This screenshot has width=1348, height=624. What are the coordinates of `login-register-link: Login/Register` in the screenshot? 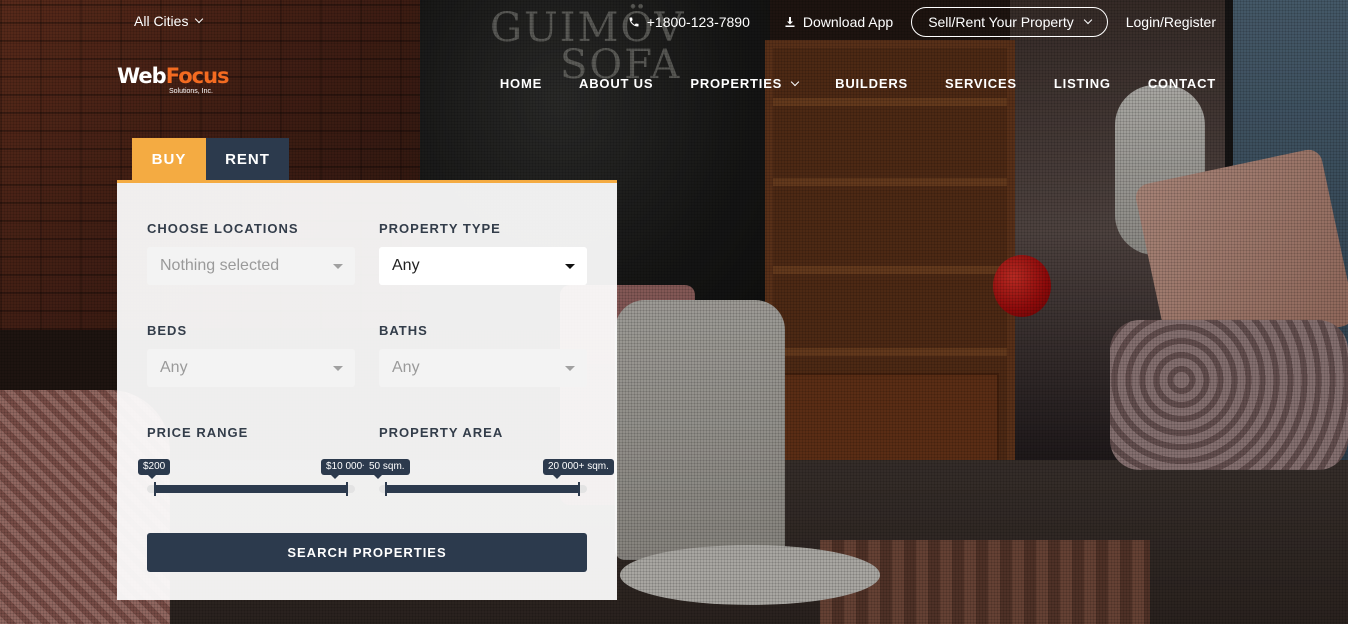 It's located at (1171, 22).